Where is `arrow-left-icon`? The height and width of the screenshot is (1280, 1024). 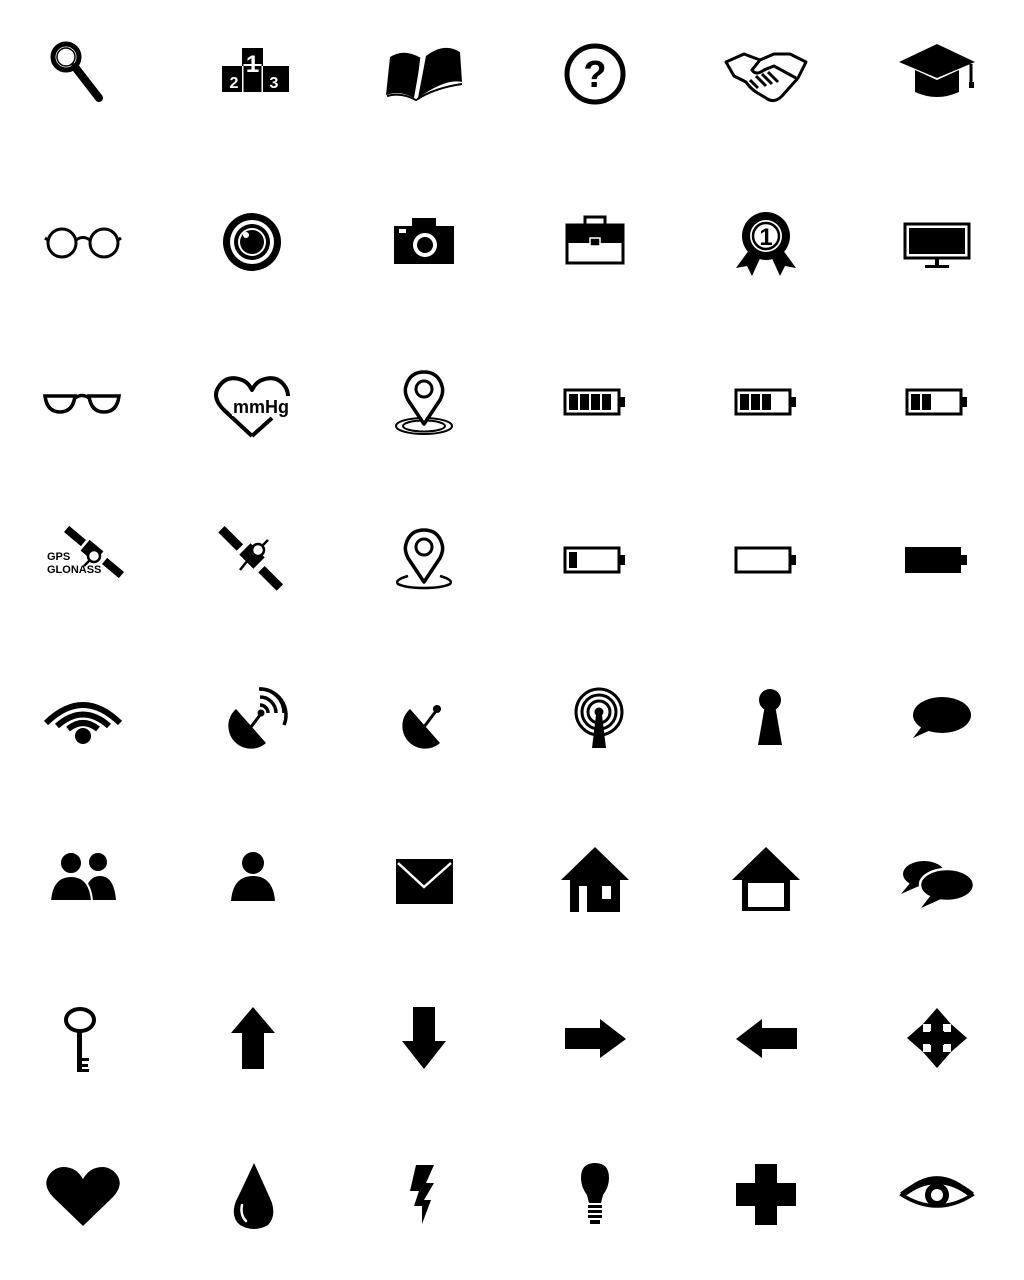 arrow-left-icon is located at coordinates (766, 1038).